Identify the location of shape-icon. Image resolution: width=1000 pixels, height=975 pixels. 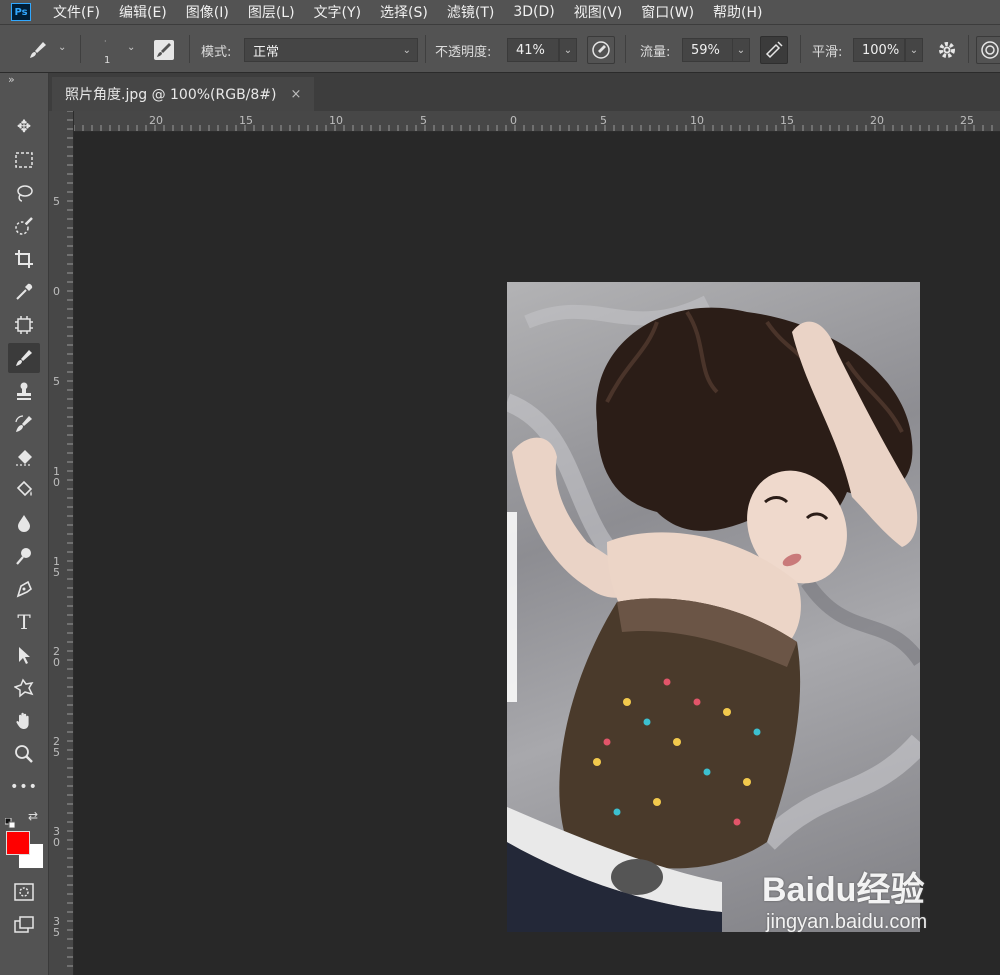
(24, 688).